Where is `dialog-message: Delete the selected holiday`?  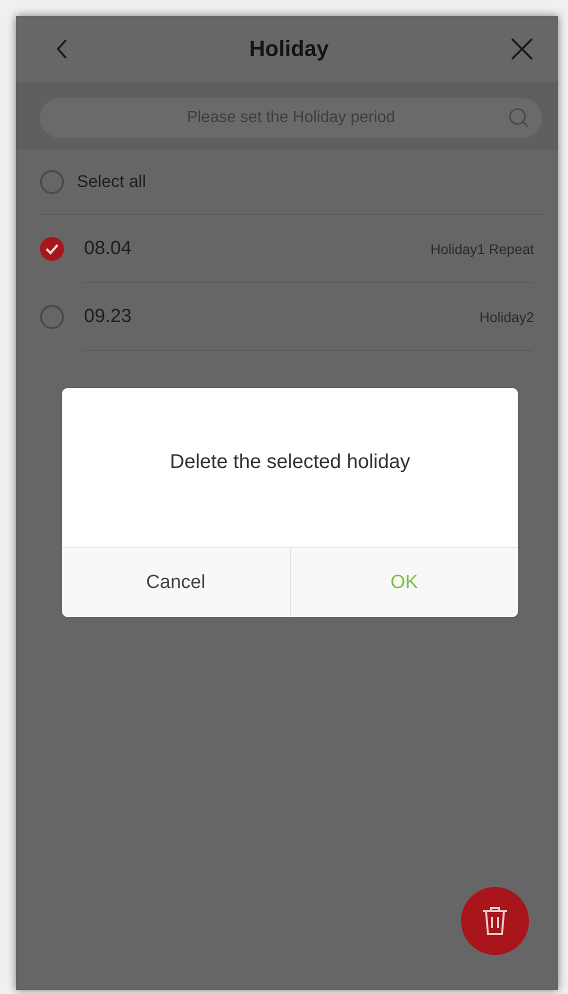
dialog-message: Delete the selected holiday is located at coordinates (290, 462).